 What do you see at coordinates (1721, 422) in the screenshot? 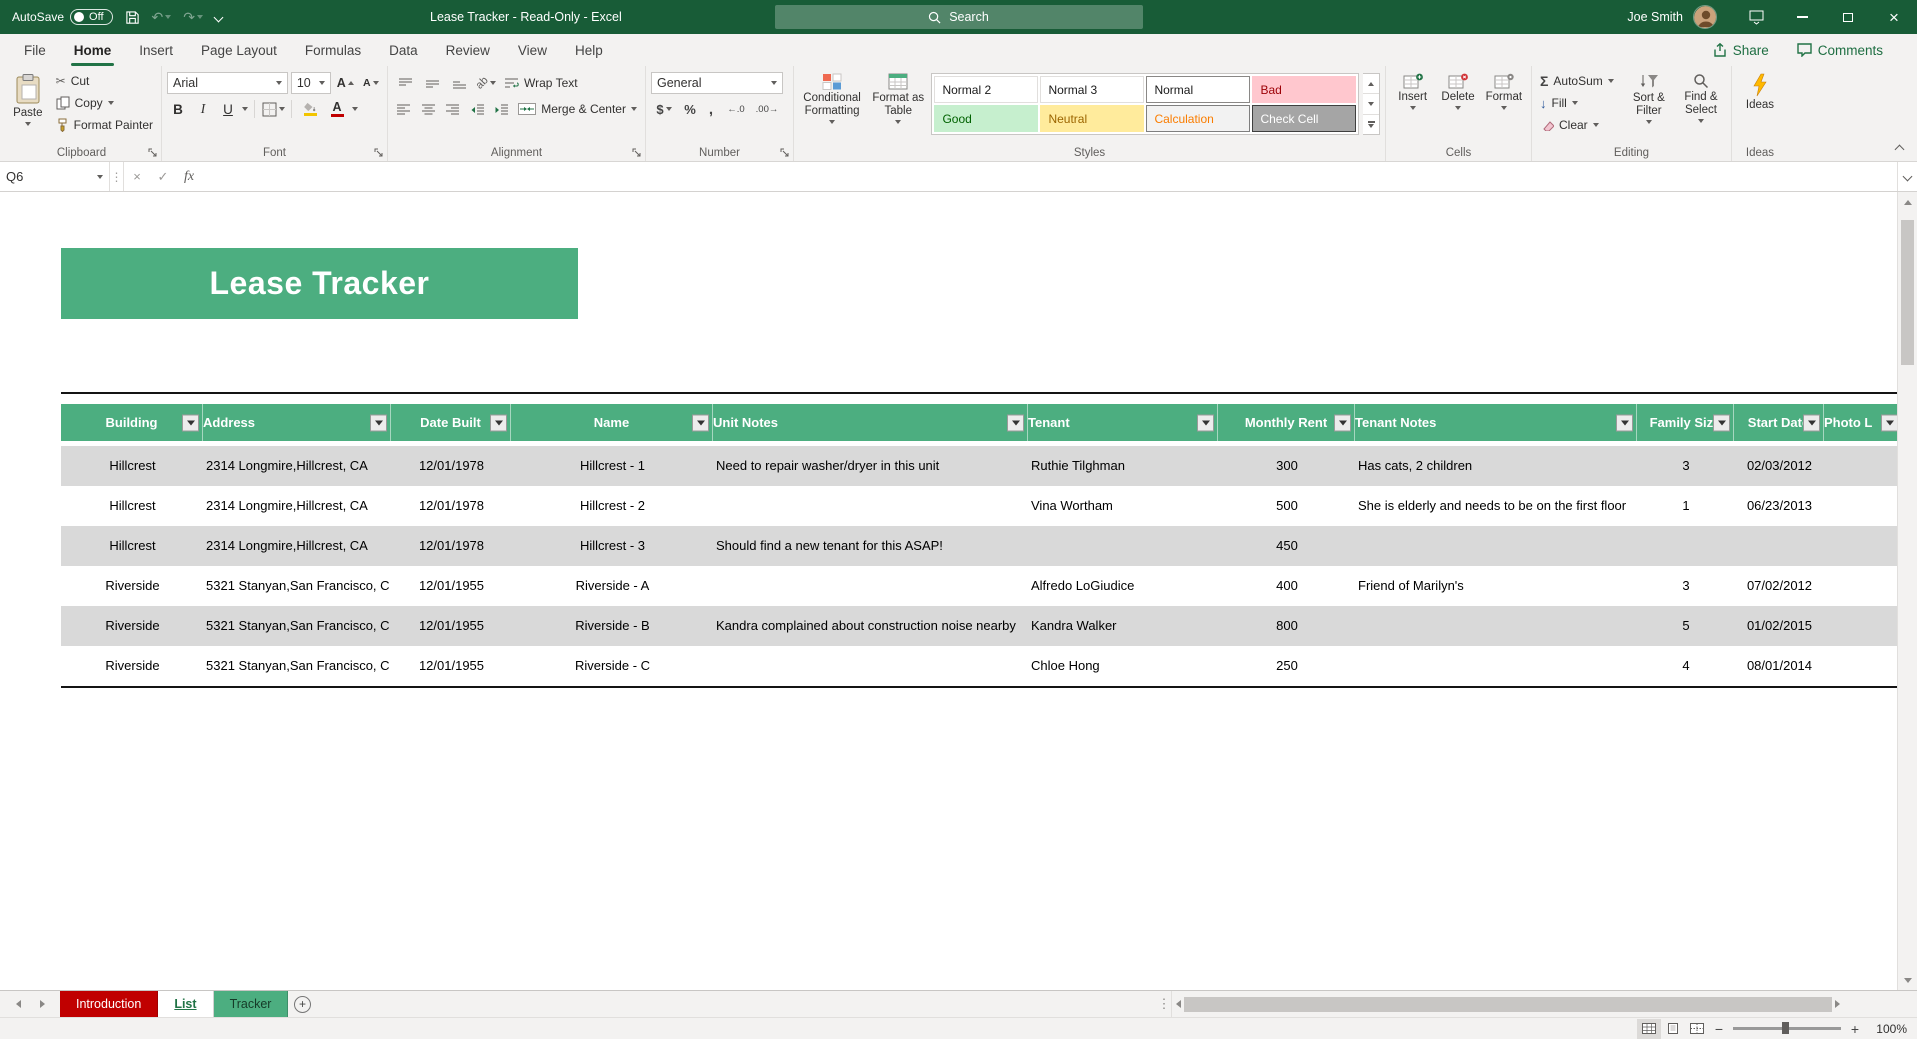
I see `filter-button-family-size` at bounding box center [1721, 422].